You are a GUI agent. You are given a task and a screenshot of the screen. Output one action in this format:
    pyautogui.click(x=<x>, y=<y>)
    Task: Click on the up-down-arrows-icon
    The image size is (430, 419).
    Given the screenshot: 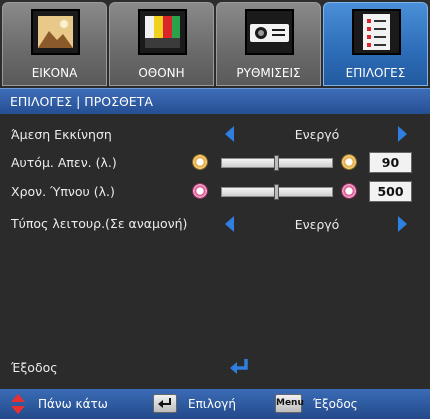 What is the action you would take?
    pyautogui.click(x=18, y=404)
    